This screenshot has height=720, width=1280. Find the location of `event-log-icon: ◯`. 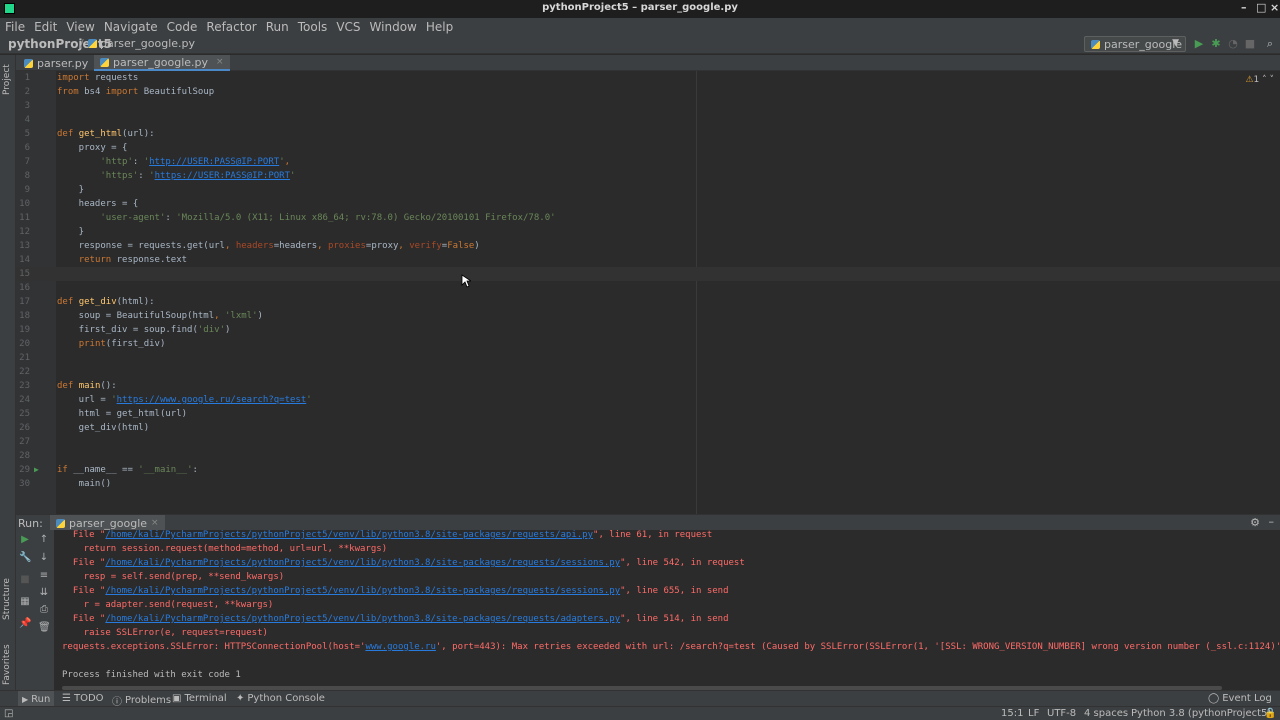

event-log-icon: ◯ is located at coordinates (1214, 698).